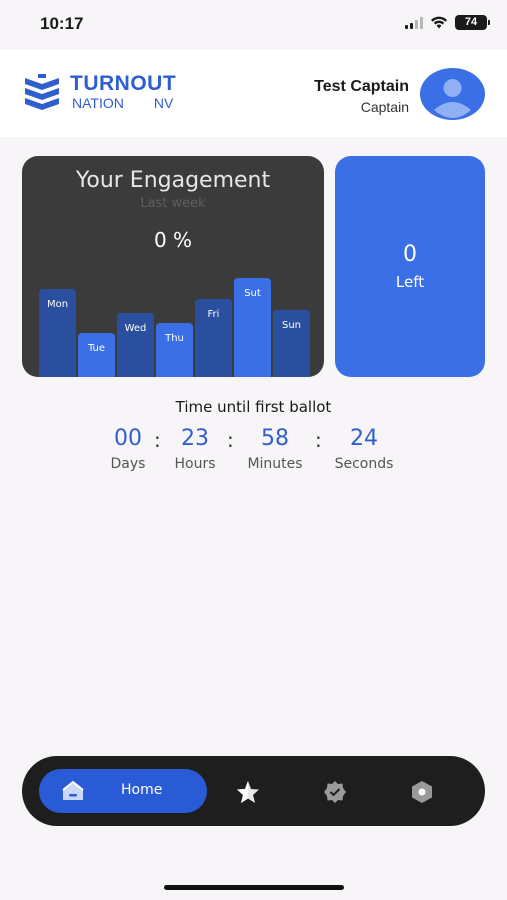 The image size is (507, 900). Describe the element at coordinates (57, 333) in the screenshot. I see `engagement-bar-mon: Mon` at that location.